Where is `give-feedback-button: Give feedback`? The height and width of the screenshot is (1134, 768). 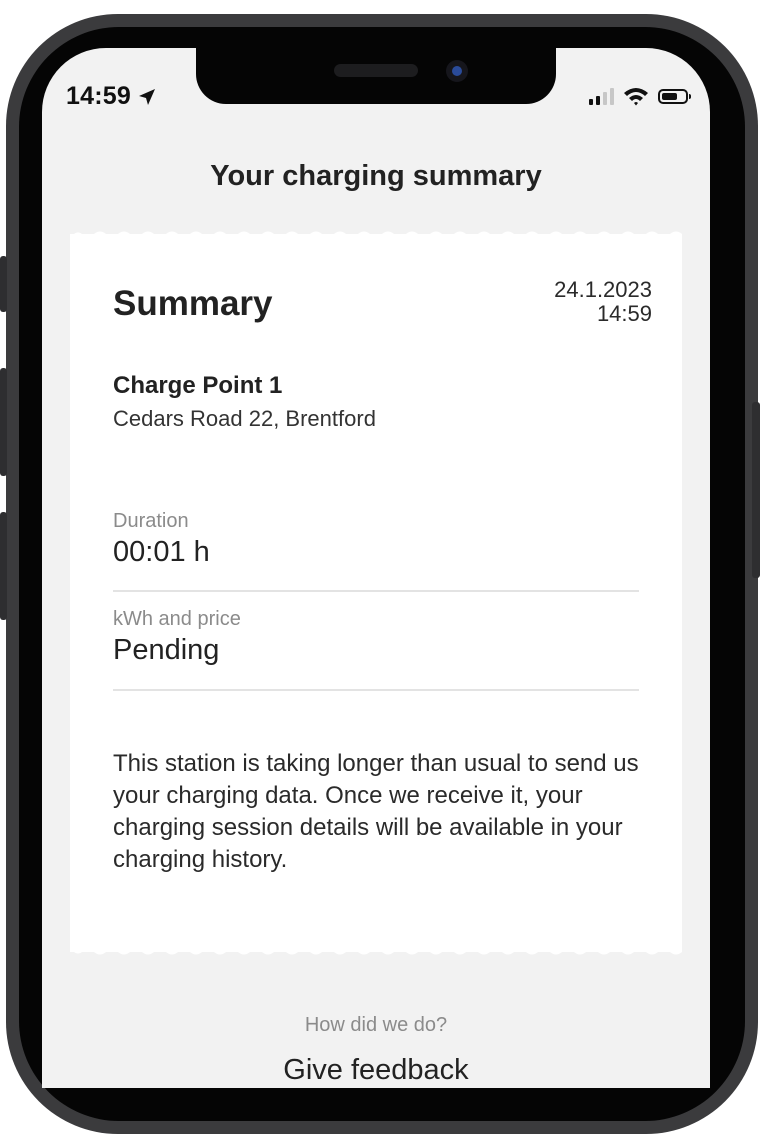
give-feedback-button: Give feedback is located at coordinates (376, 1070).